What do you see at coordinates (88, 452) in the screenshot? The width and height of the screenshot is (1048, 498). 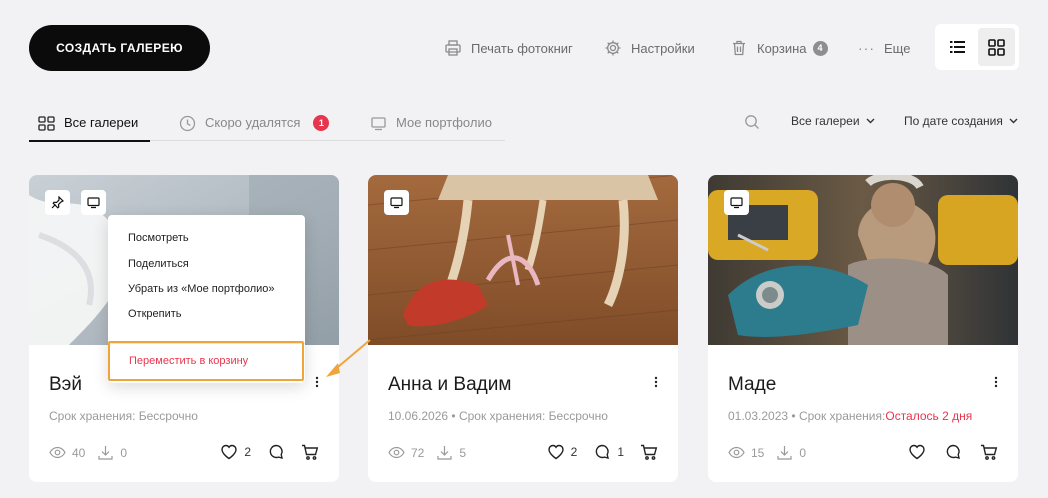 I see `gallery-stats: 40 0` at bounding box center [88, 452].